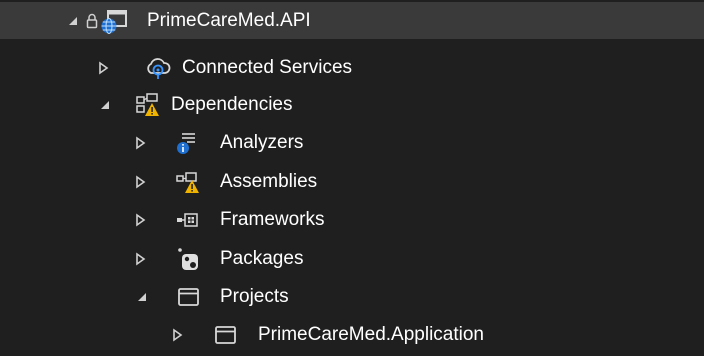 Image resolution: width=704 pixels, height=356 pixels. I want to click on tree-node-label: Connected Services, so click(267, 67).